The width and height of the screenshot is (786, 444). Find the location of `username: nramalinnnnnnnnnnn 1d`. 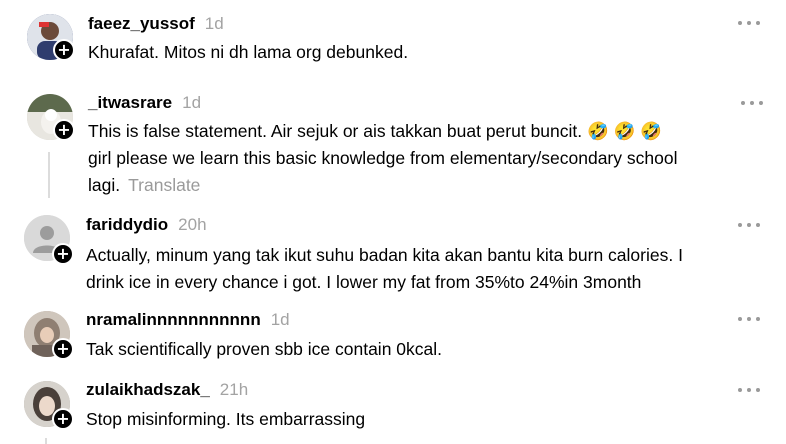

username: nramalinnnnnnnnnnn 1d is located at coordinates (188, 320).